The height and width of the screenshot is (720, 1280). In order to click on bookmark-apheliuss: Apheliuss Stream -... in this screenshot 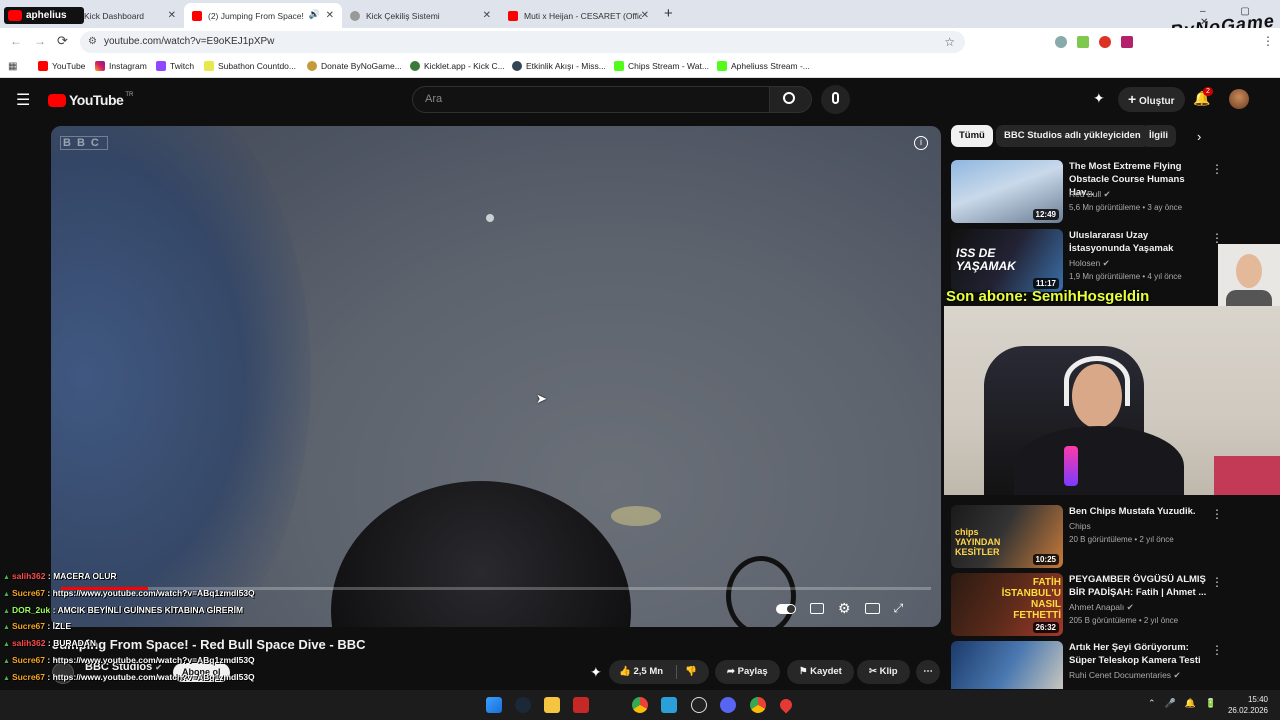, I will do `click(763, 66)`.